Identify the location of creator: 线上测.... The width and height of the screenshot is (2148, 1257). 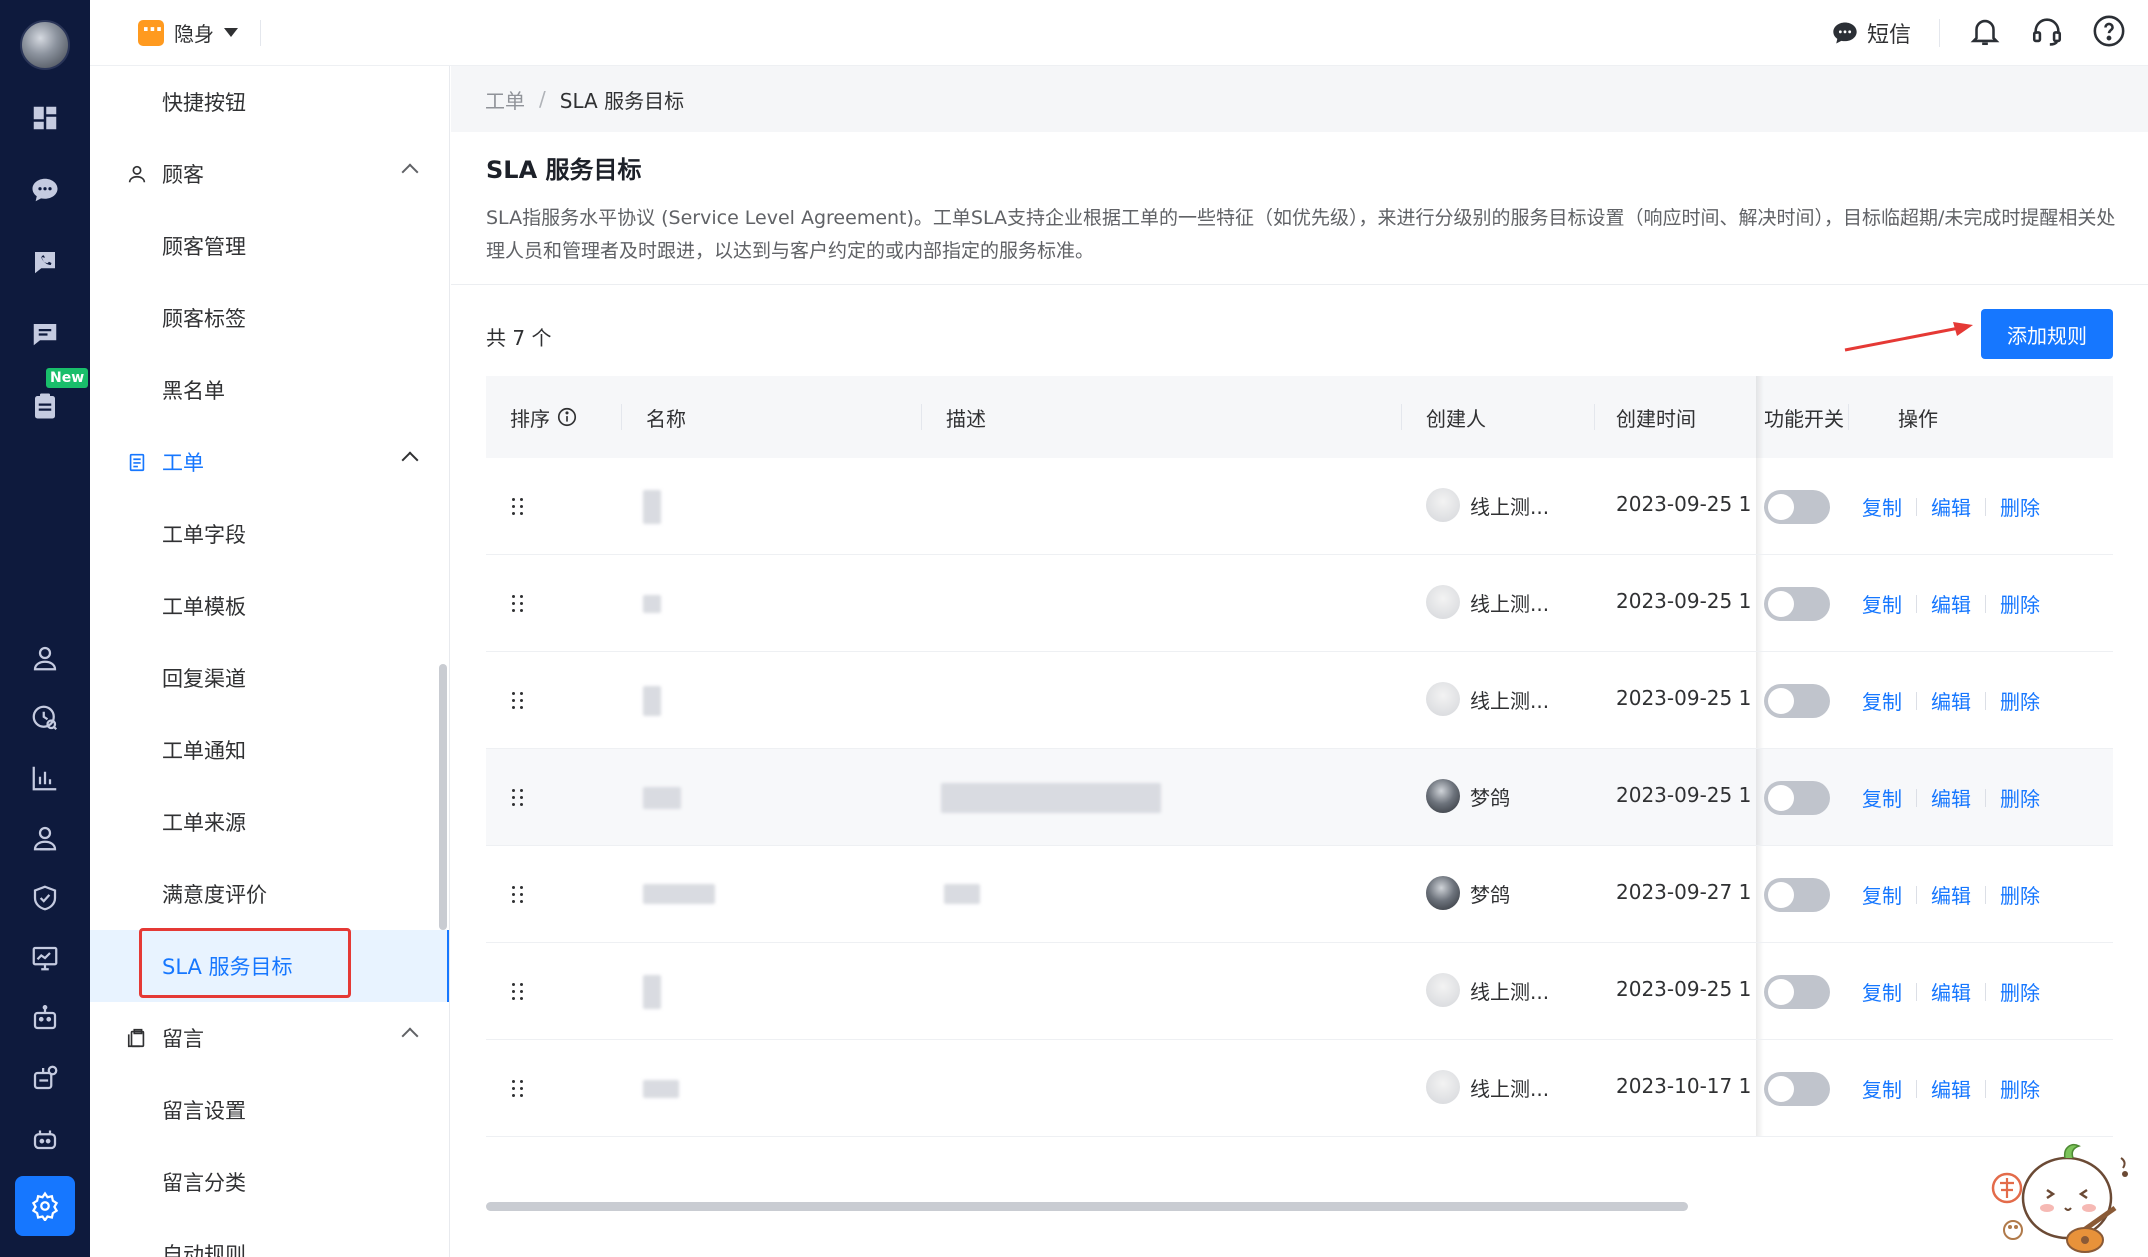
(1487, 699).